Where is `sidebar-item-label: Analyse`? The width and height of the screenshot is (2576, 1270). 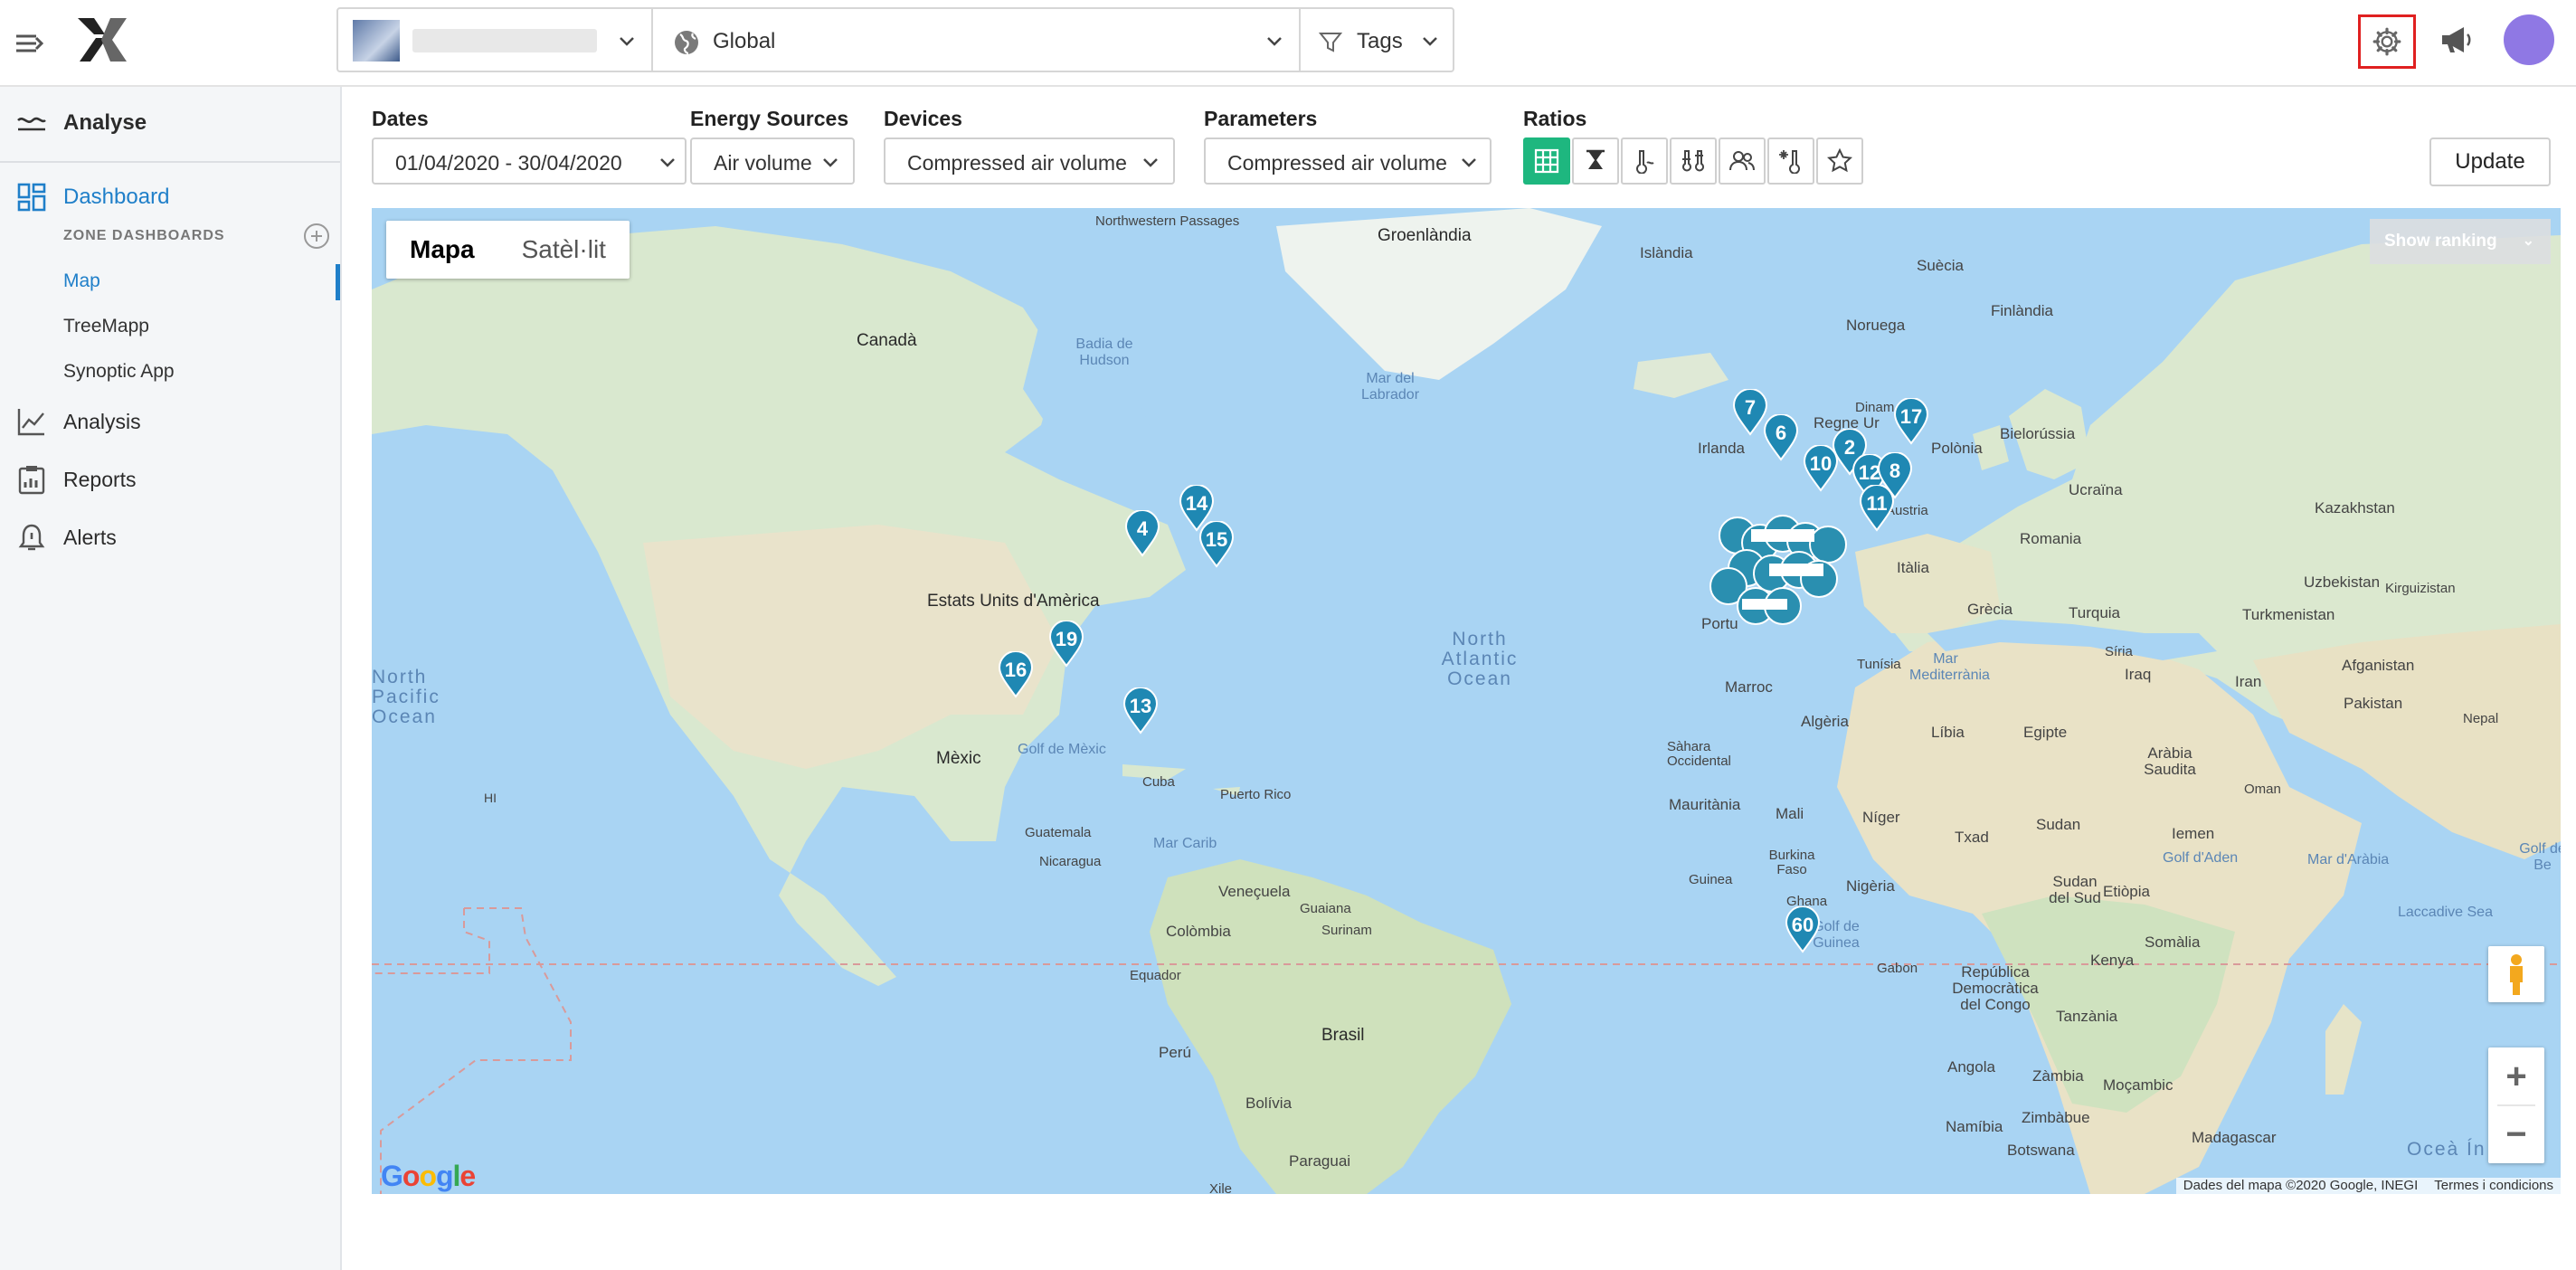
sidebar-item-label: Analyse is located at coordinates (105, 122).